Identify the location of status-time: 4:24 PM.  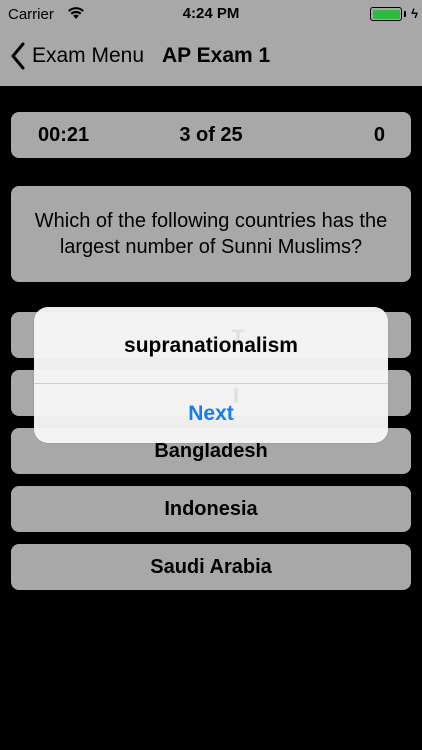
(211, 13).